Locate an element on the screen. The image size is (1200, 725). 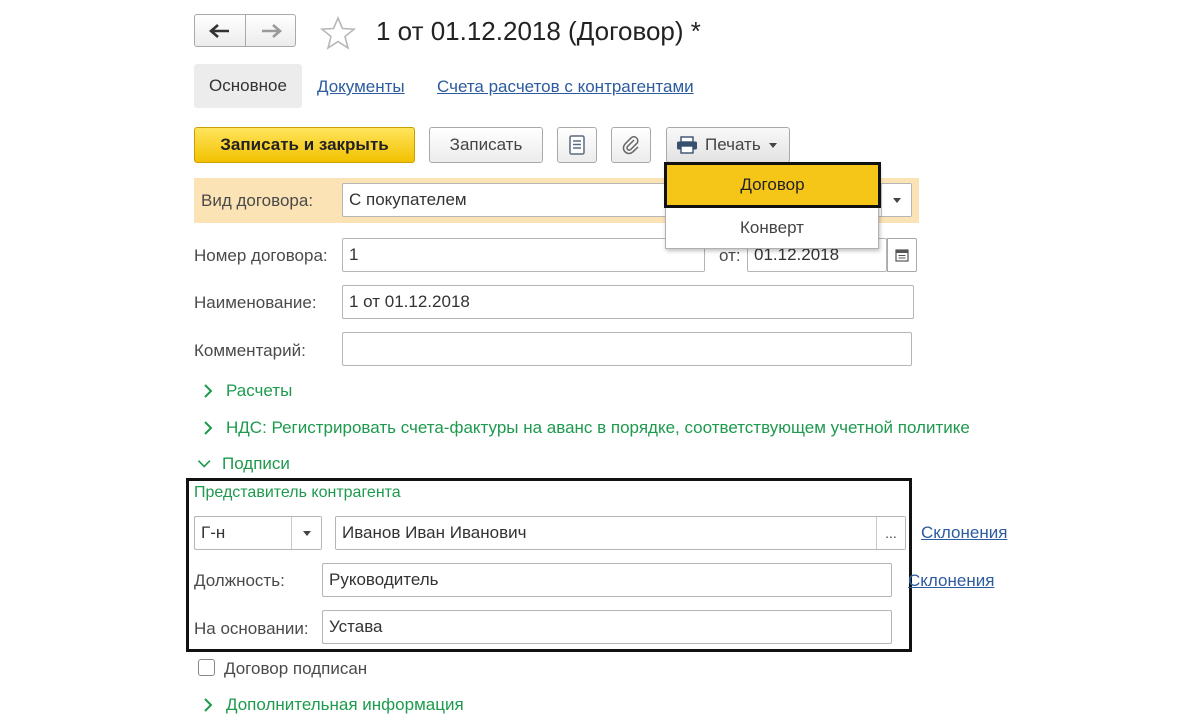
document-list-button is located at coordinates (577, 145).